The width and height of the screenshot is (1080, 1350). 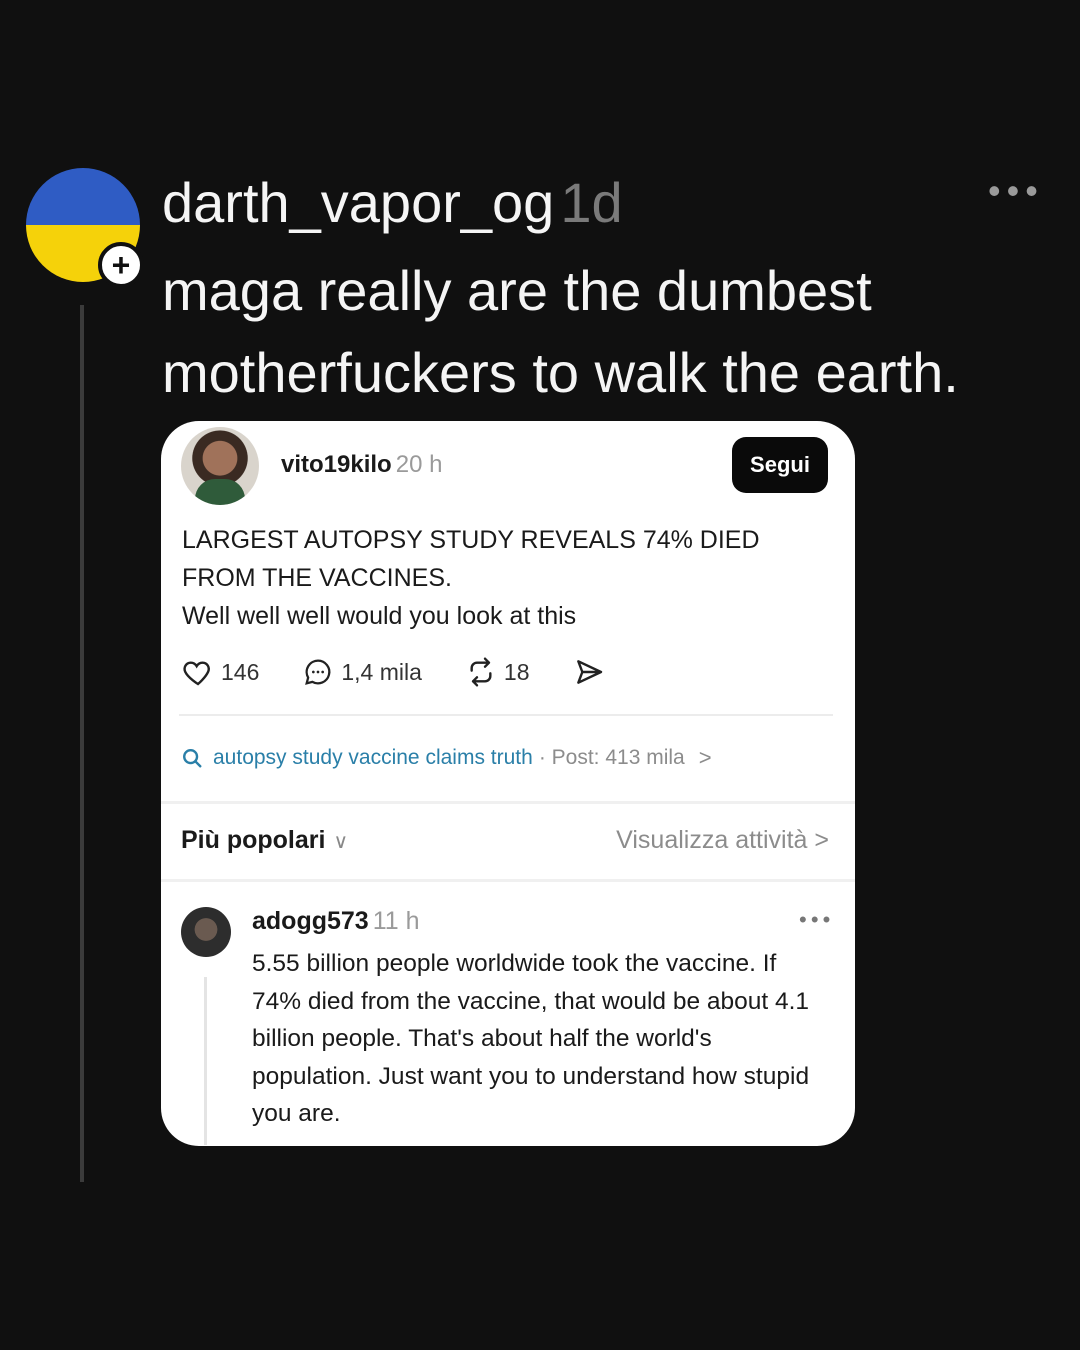 What do you see at coordinates (82, 743) in the screenshot?
I see `thread-line` at bounding box center [82, 743].